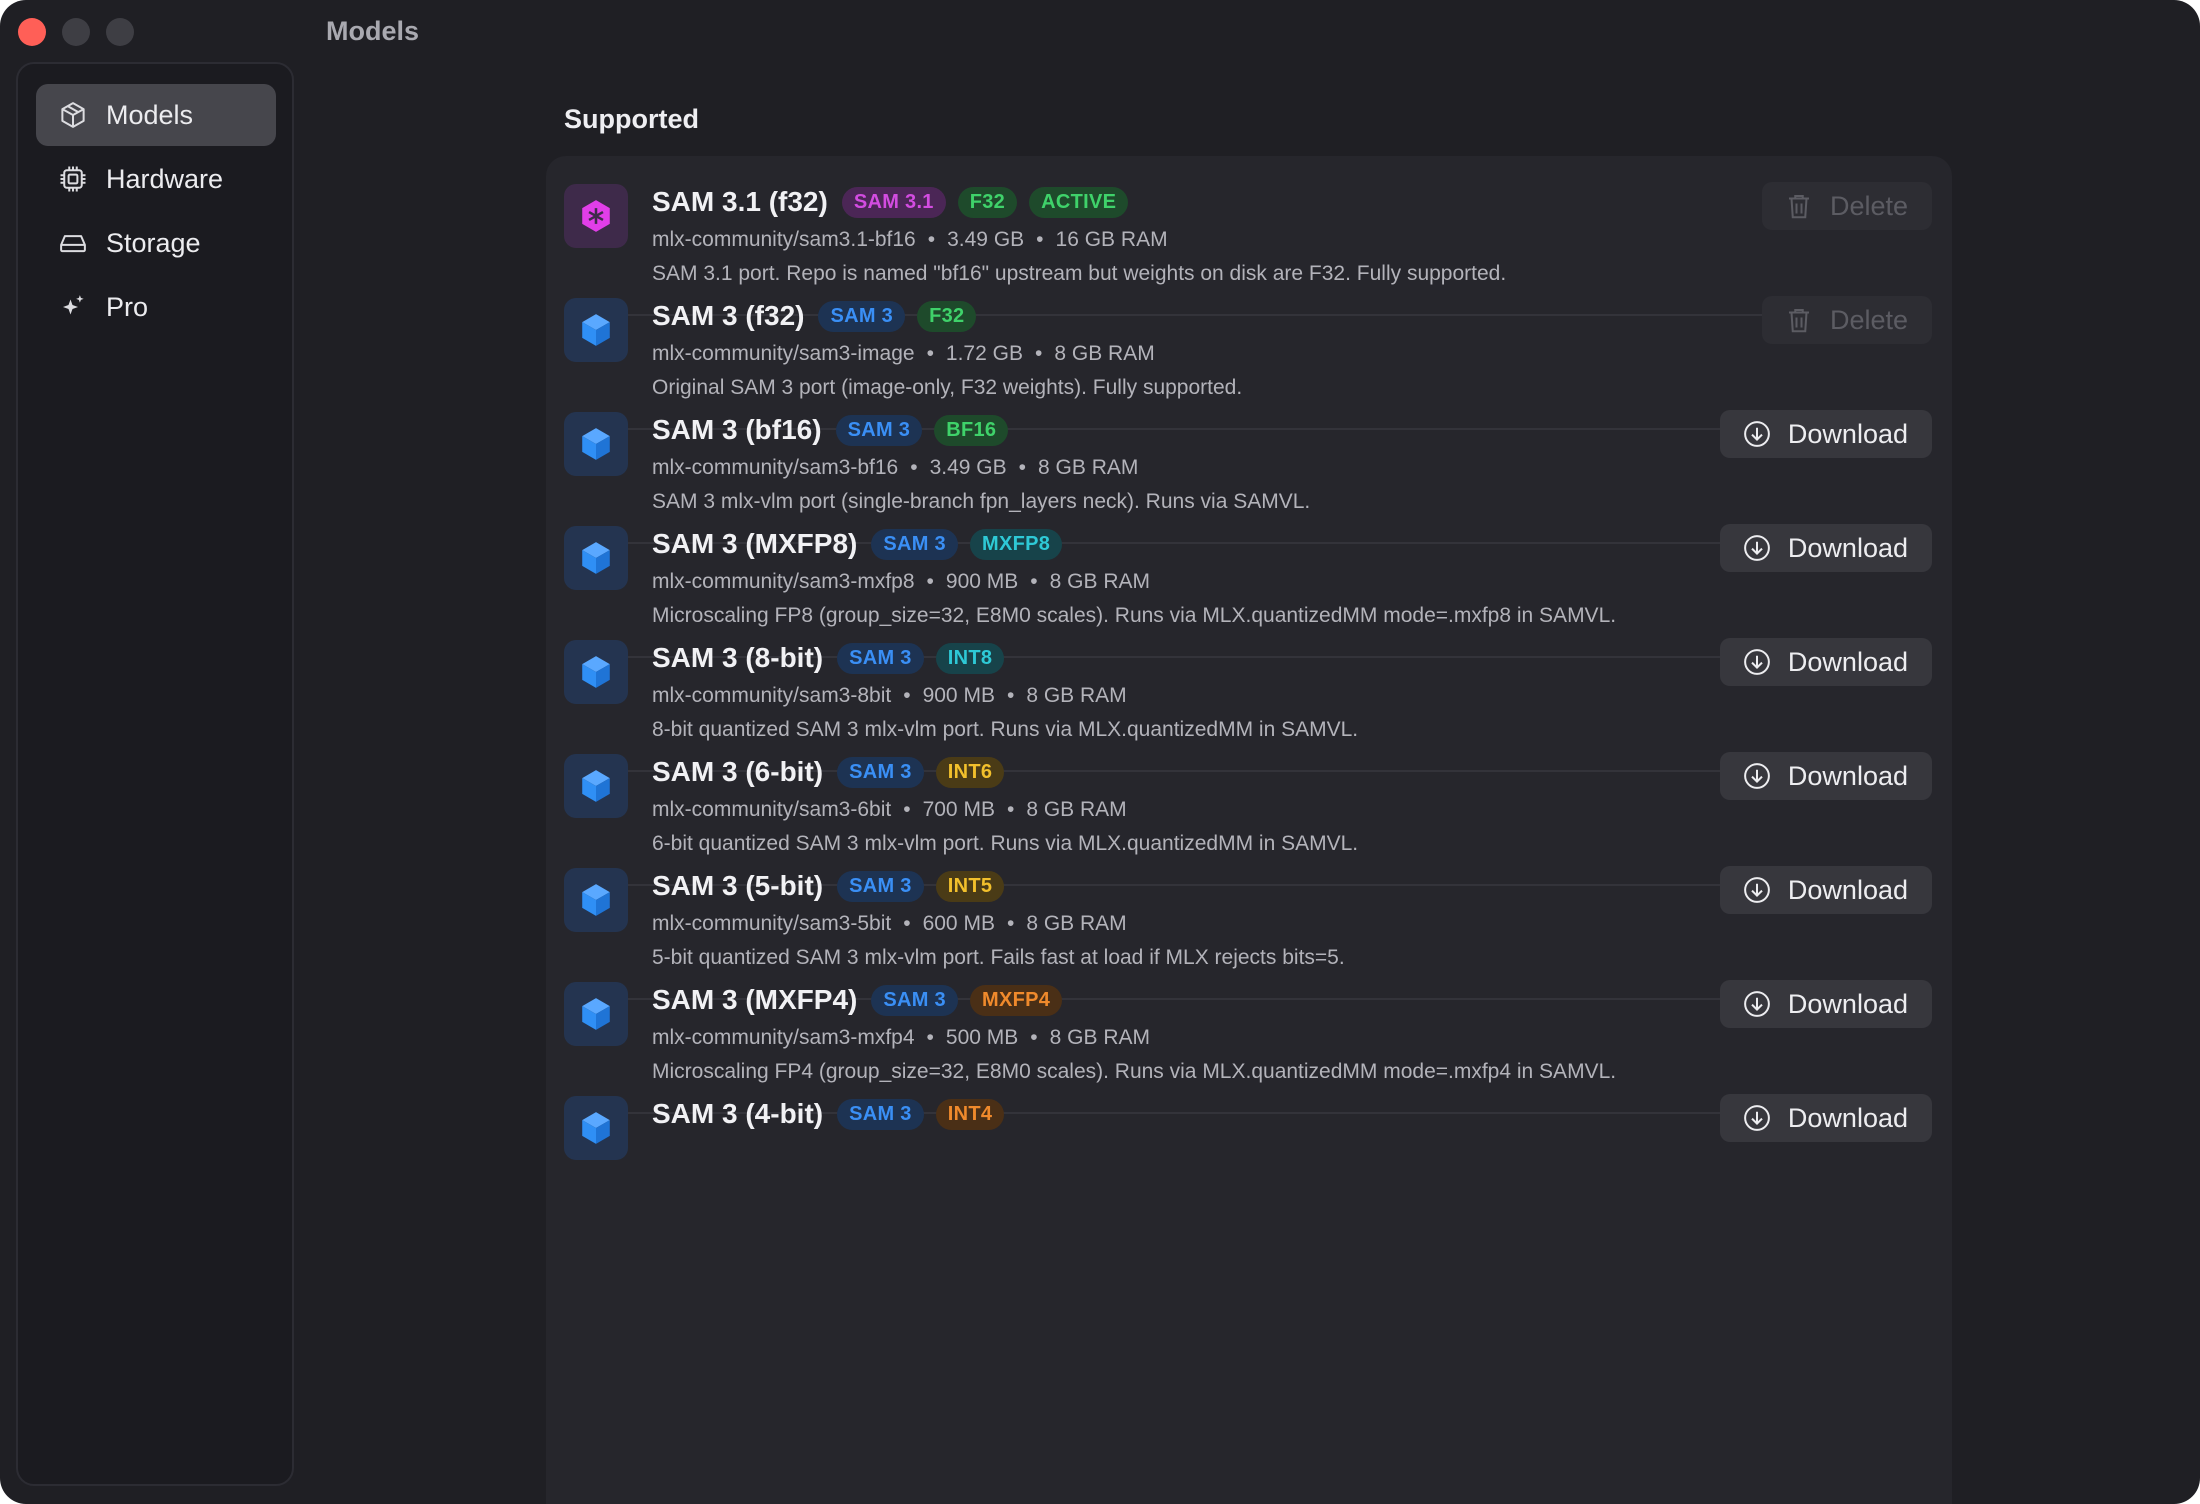 The image size is (2200, 1504). I want to click on hexagon-cube-icon, so click(596, 216).